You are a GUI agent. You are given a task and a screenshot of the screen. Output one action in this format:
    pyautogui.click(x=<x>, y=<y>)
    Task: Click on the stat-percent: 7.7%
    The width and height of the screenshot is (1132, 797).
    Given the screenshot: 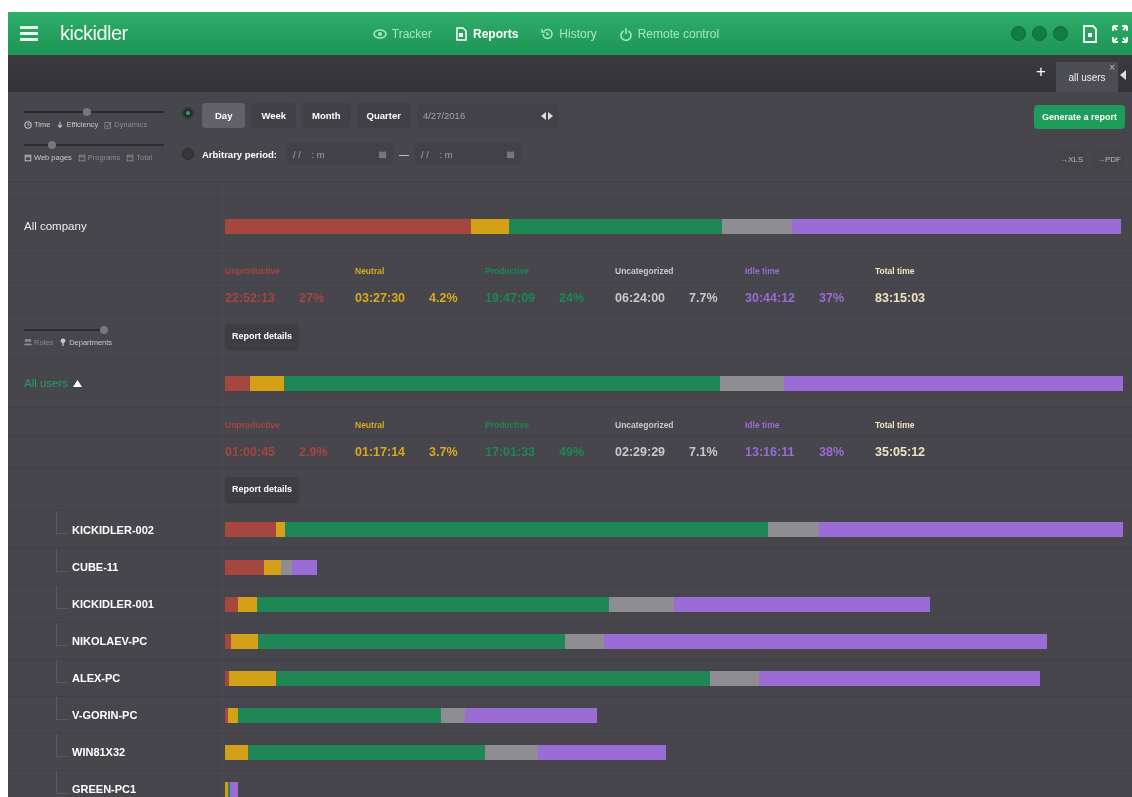 What is the action you would take?
    pyautogui.click(x=704, y=298)
    